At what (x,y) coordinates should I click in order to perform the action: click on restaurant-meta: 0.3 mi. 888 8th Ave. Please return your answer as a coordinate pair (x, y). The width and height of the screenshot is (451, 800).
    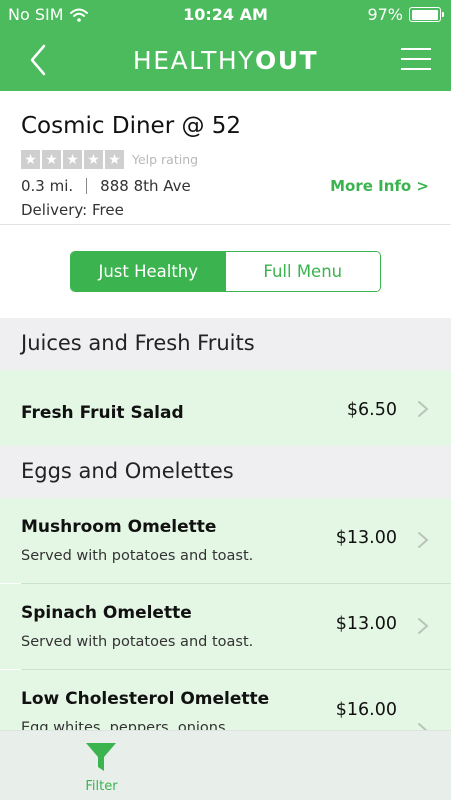
    Looking at the image, I should click on (106, 186).